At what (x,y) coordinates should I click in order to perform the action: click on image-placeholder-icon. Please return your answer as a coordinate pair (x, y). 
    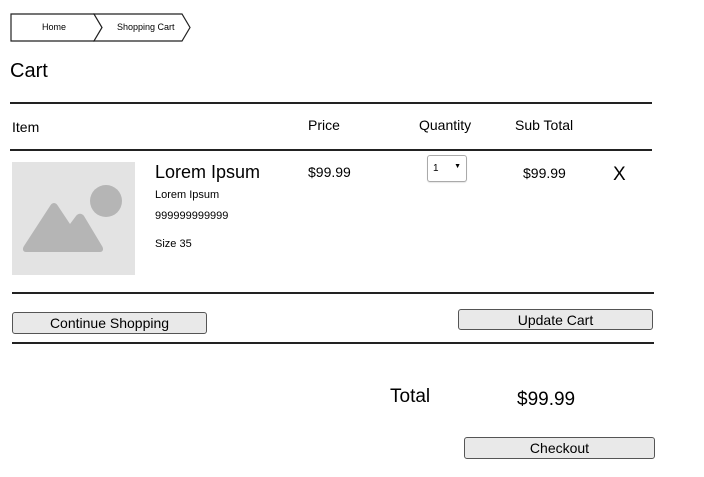
    Looking at the image, I should click on (72, 218).